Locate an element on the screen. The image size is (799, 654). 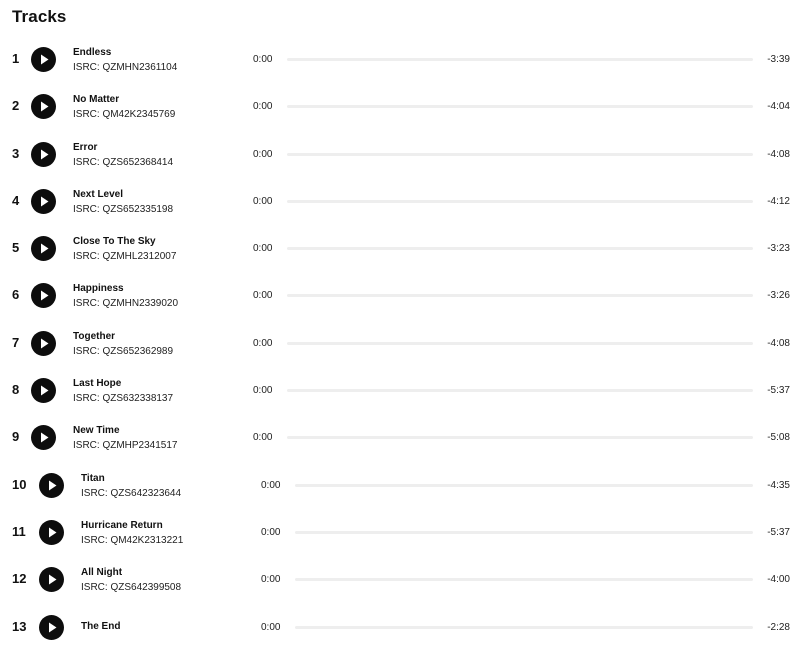
track-row: 1 Endless ISRC: QZMHN2361104 0:00 -3:39 is located at coordinates (399, 59).